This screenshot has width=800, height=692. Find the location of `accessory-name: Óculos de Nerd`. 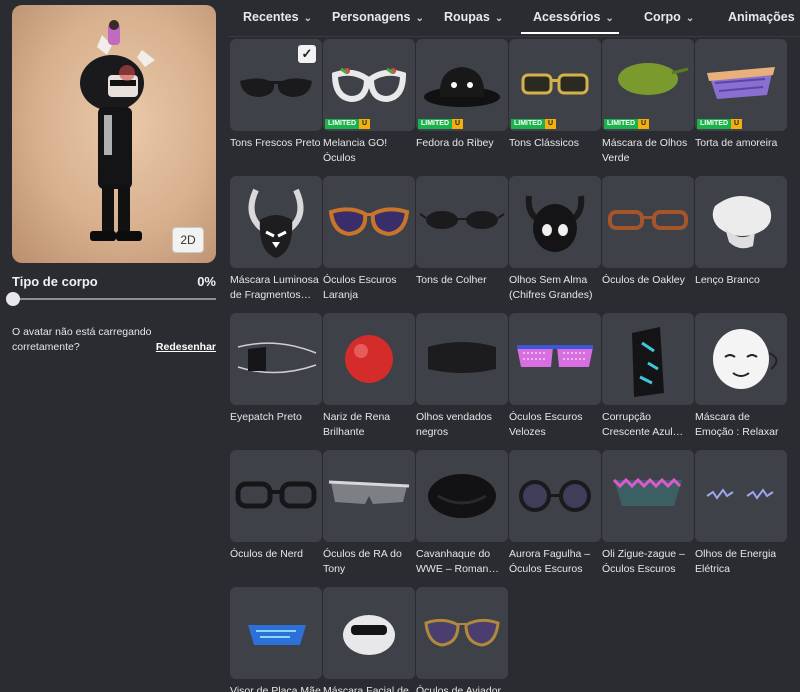

accessory-name: Óculos de Nerd is located at coordinates (266, 554).